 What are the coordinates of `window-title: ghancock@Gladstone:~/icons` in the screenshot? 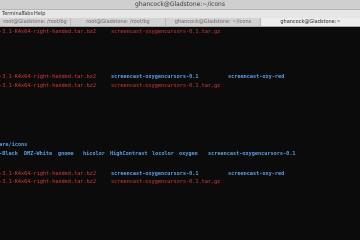 It's located at (180, 4).